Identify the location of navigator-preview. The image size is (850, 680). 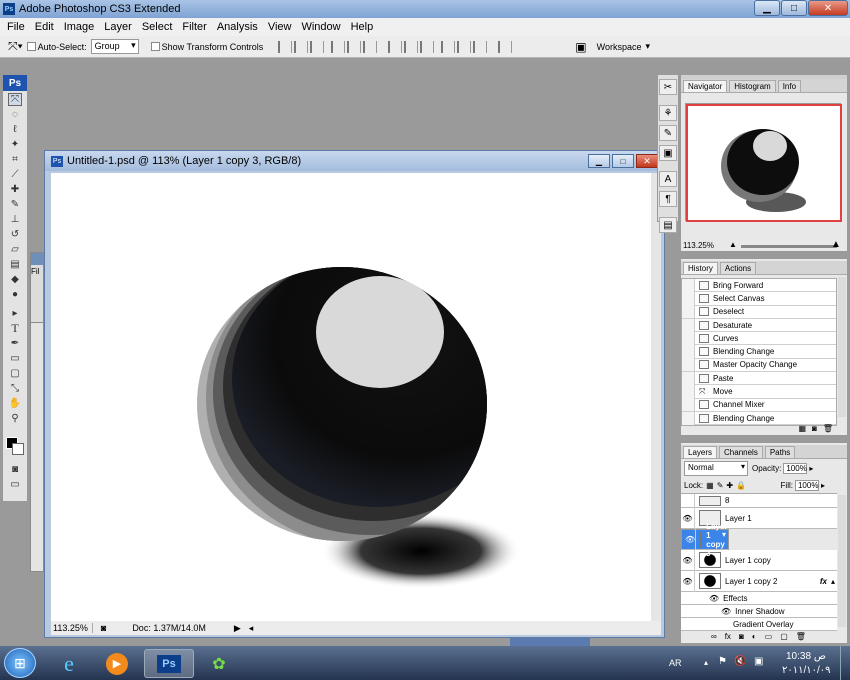
(763, 162).